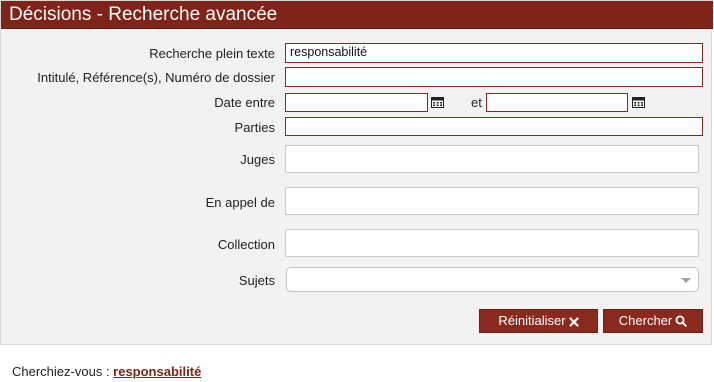 The image size is (714, 382). I want to click on collection-label: Collection, so click(246, 244).